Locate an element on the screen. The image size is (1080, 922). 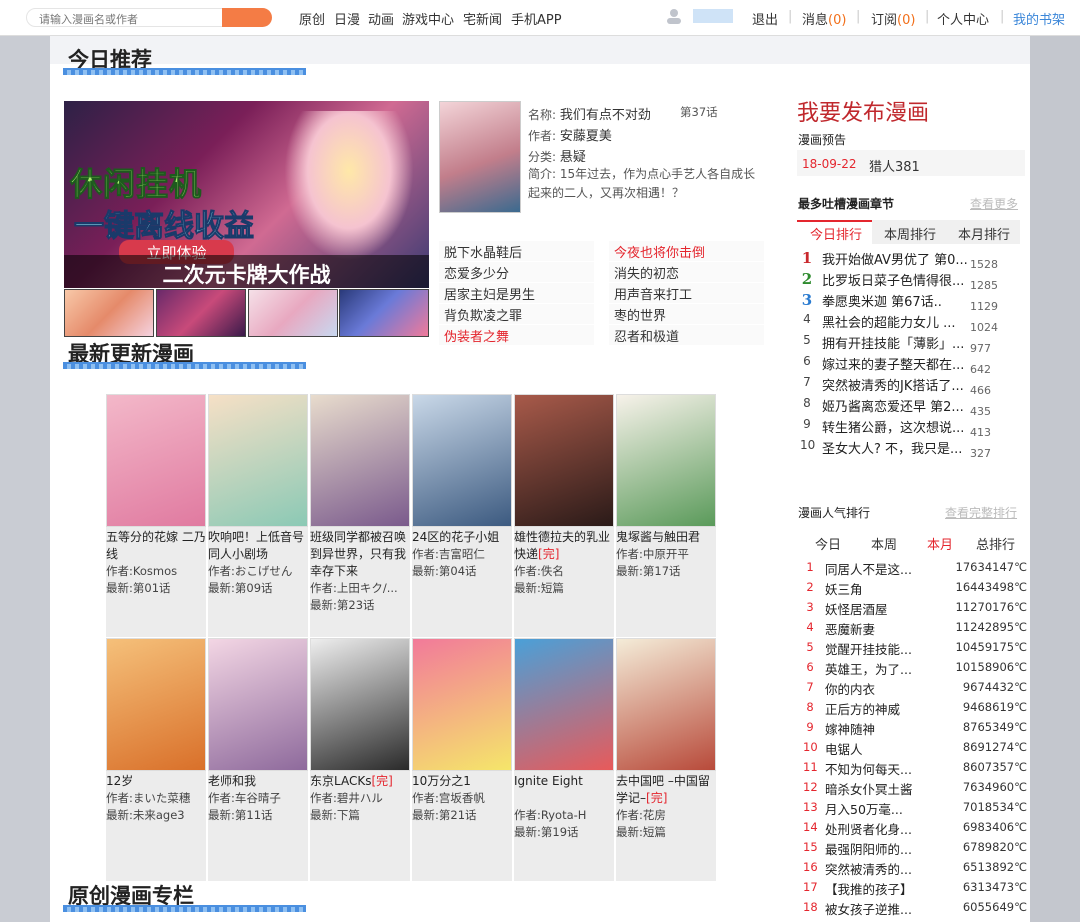
featured-chapter: 第37话 is located at coordinates (699, 112).